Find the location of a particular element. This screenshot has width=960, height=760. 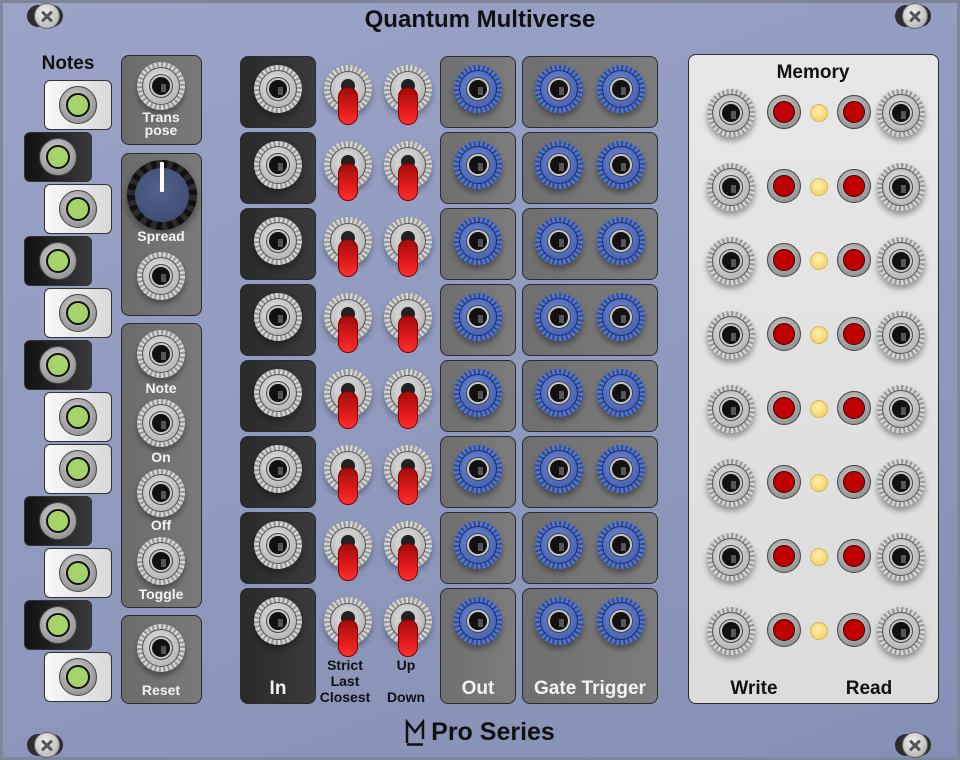

on-jack is located at coordinates (161, 423).